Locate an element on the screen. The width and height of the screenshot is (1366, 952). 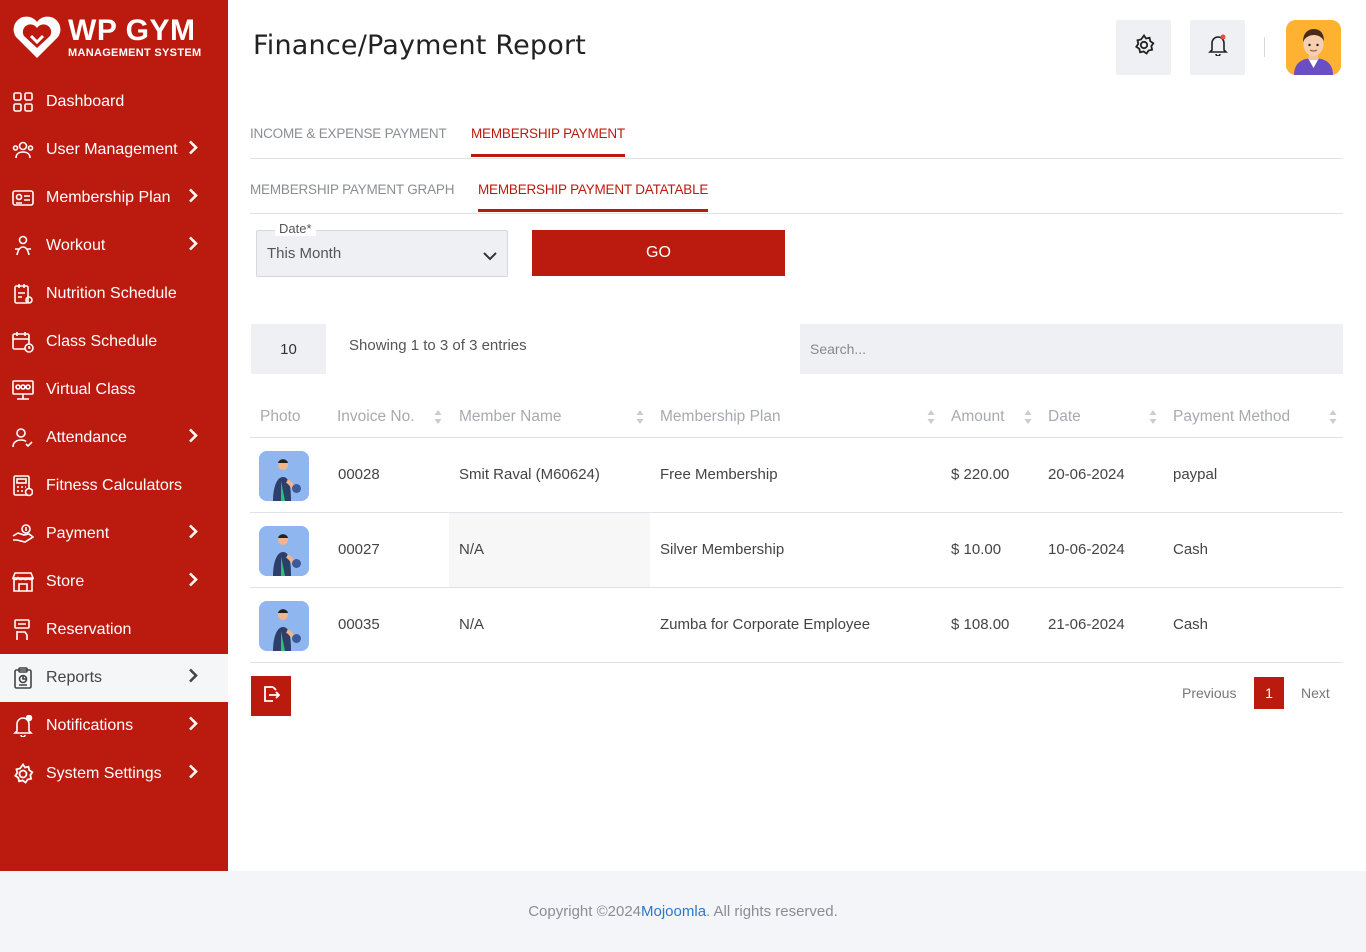
payment-date: 21-06-2024 is located at coordinates (1086, 624).